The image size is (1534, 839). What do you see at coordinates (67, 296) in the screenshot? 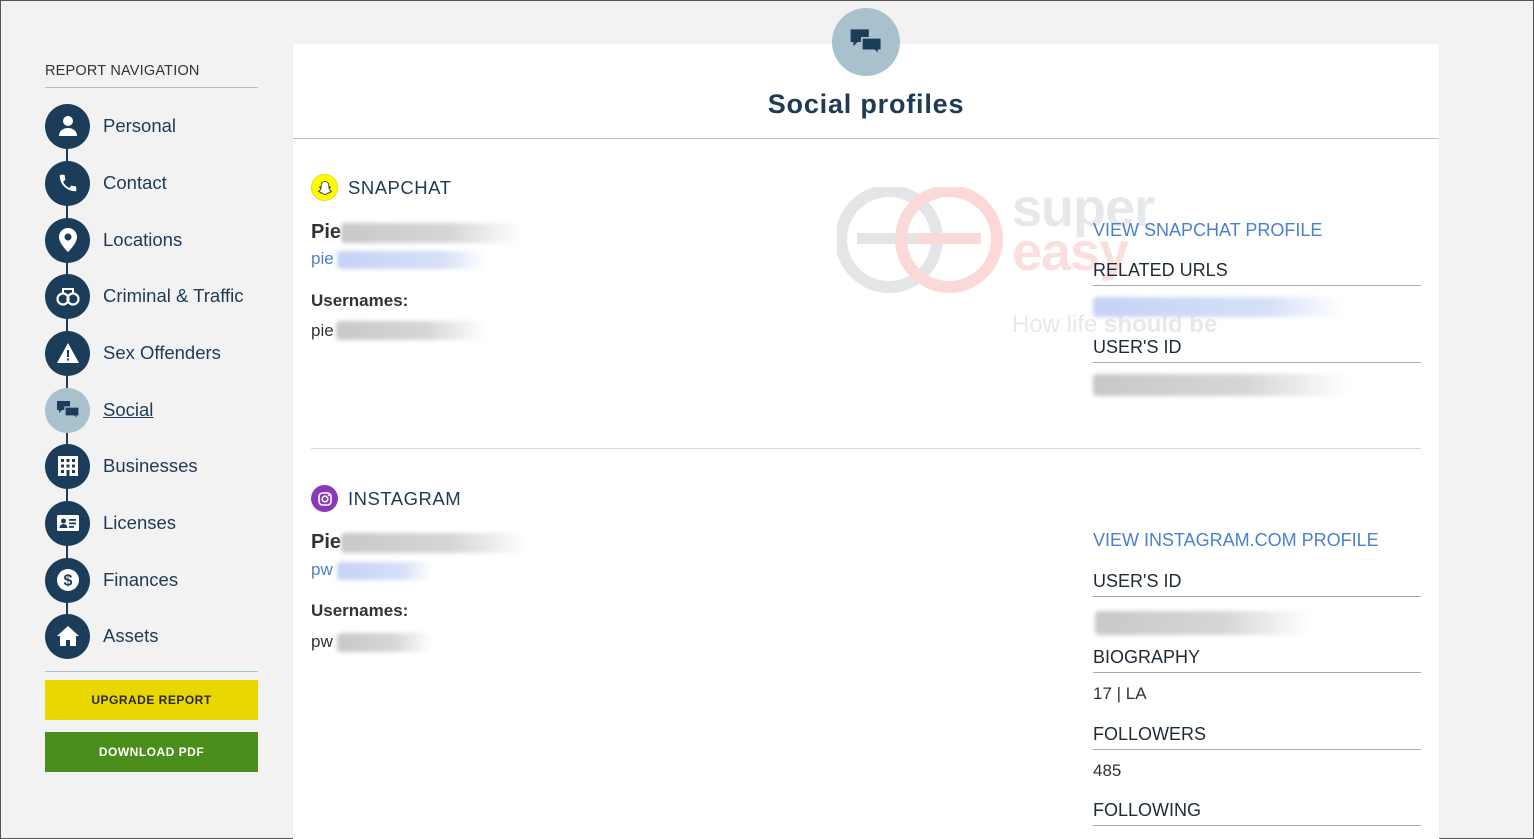
I see `handcuffs-icon` at bounding box center [67, 296].